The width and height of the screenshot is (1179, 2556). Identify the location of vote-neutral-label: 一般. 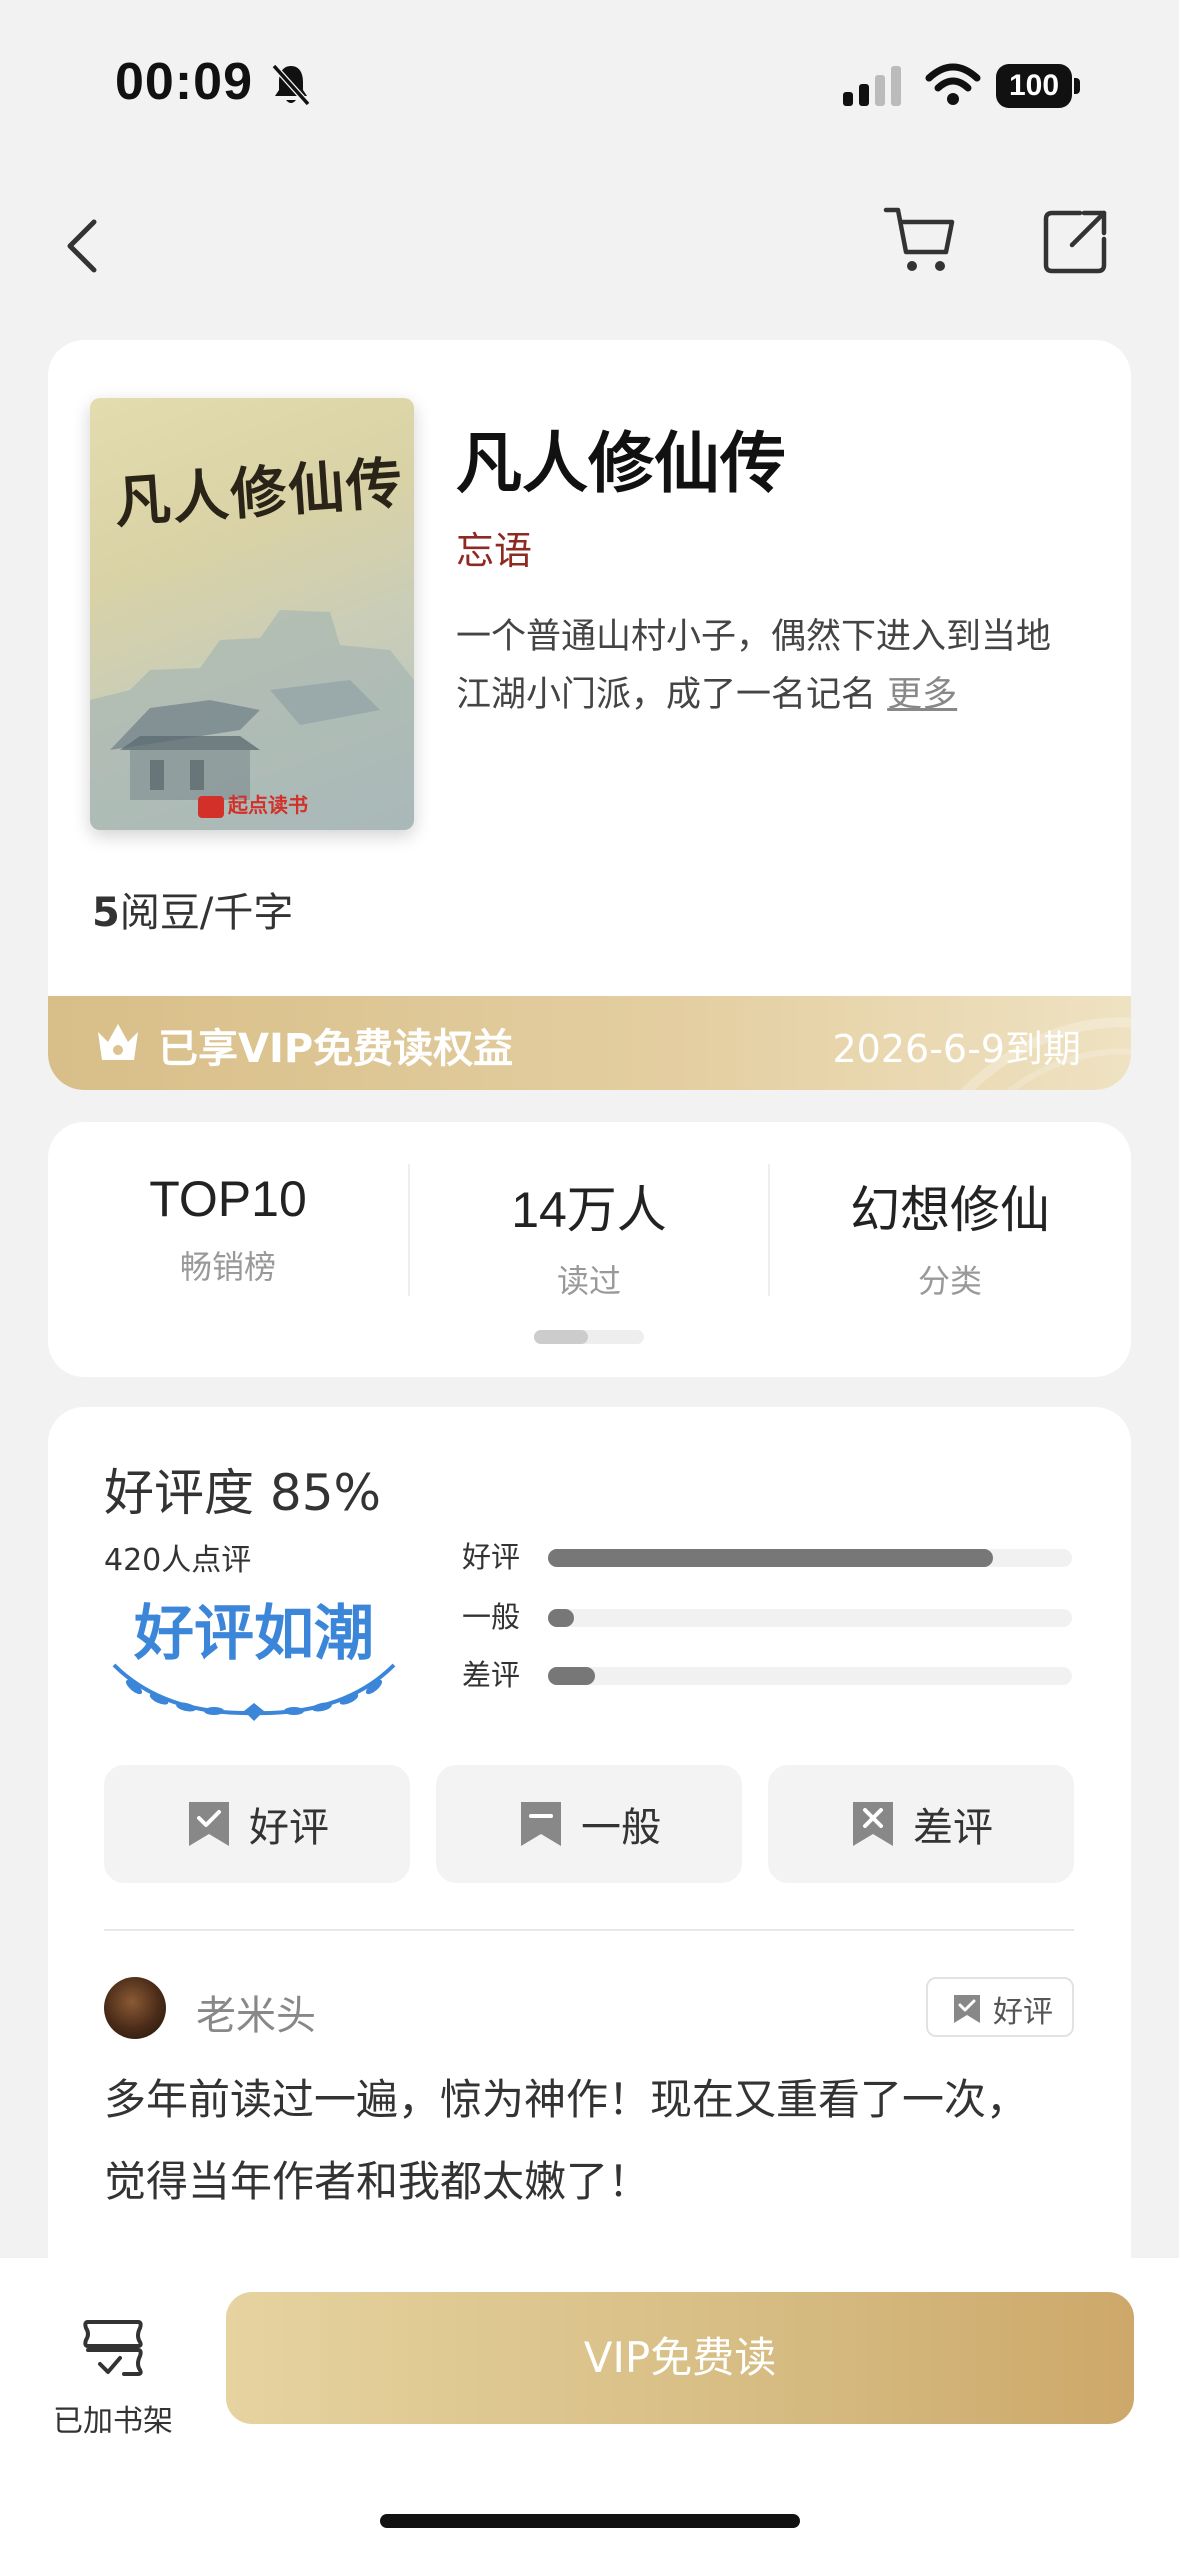
(621, 1828).